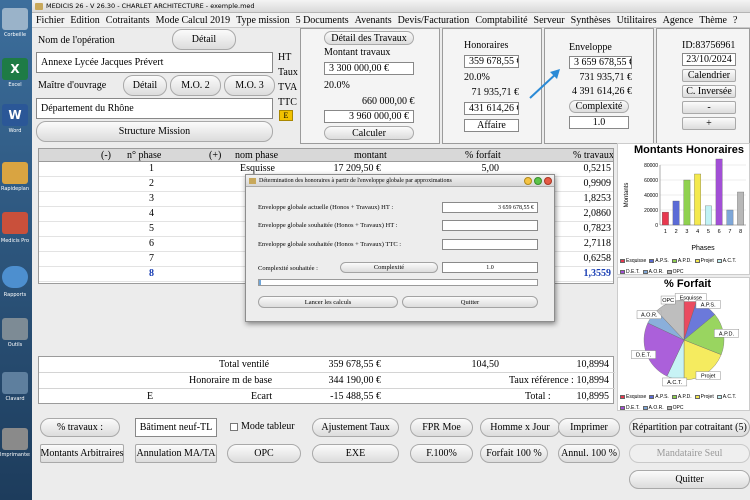 The height and width of the screenshot is (500, 750). I want to click on legend-item: A.O.R., so click(653, 407).